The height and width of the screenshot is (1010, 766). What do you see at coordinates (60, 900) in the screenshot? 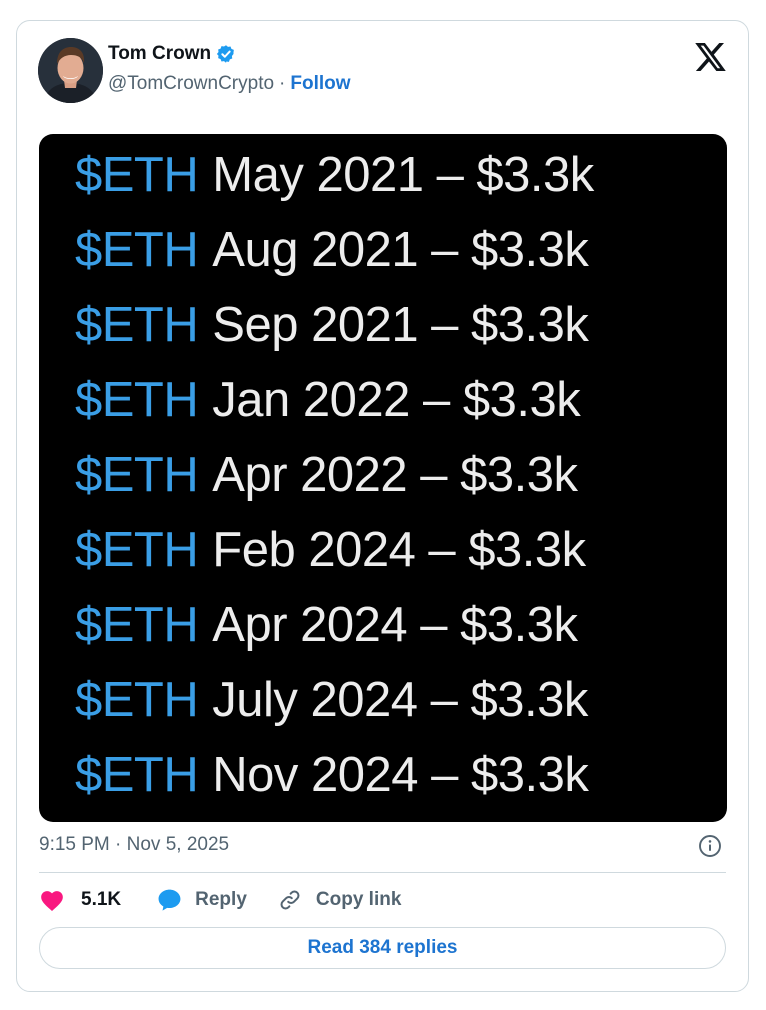
I see `heart-icon` at bounding box center [60, 900].